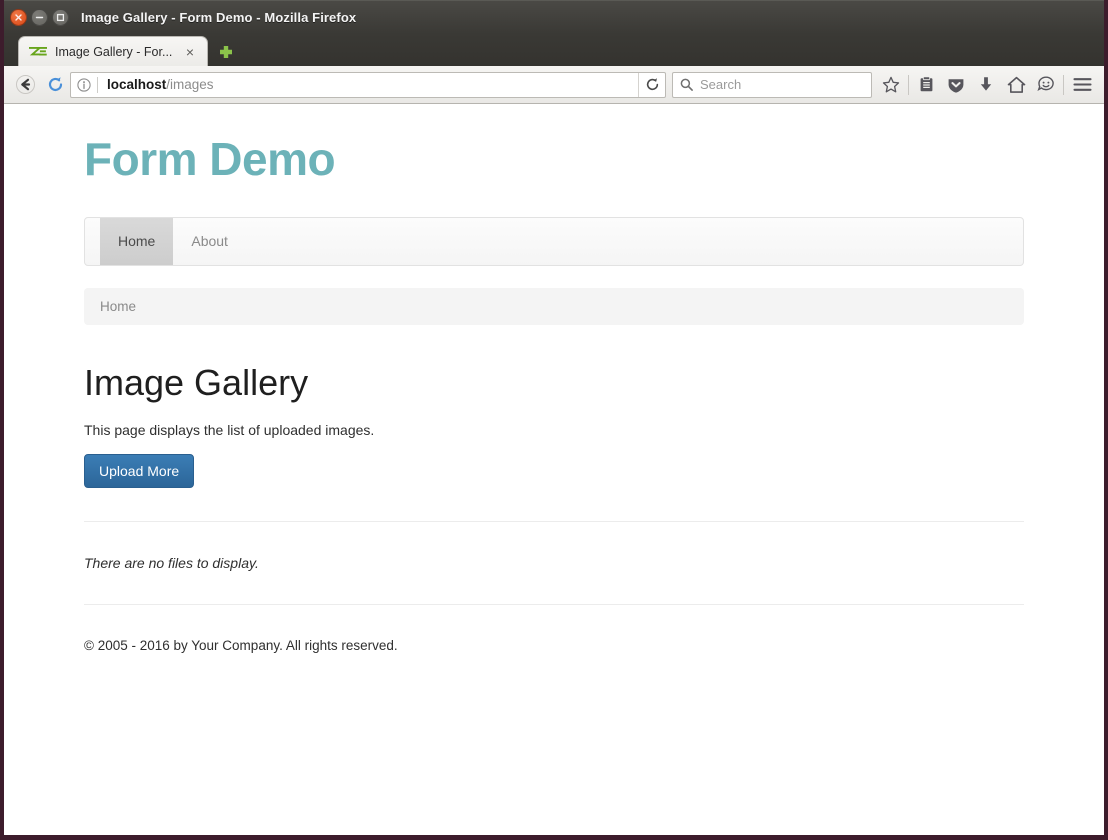  I want to click on breadcrumb-item-home: Home, so click(118, 306).